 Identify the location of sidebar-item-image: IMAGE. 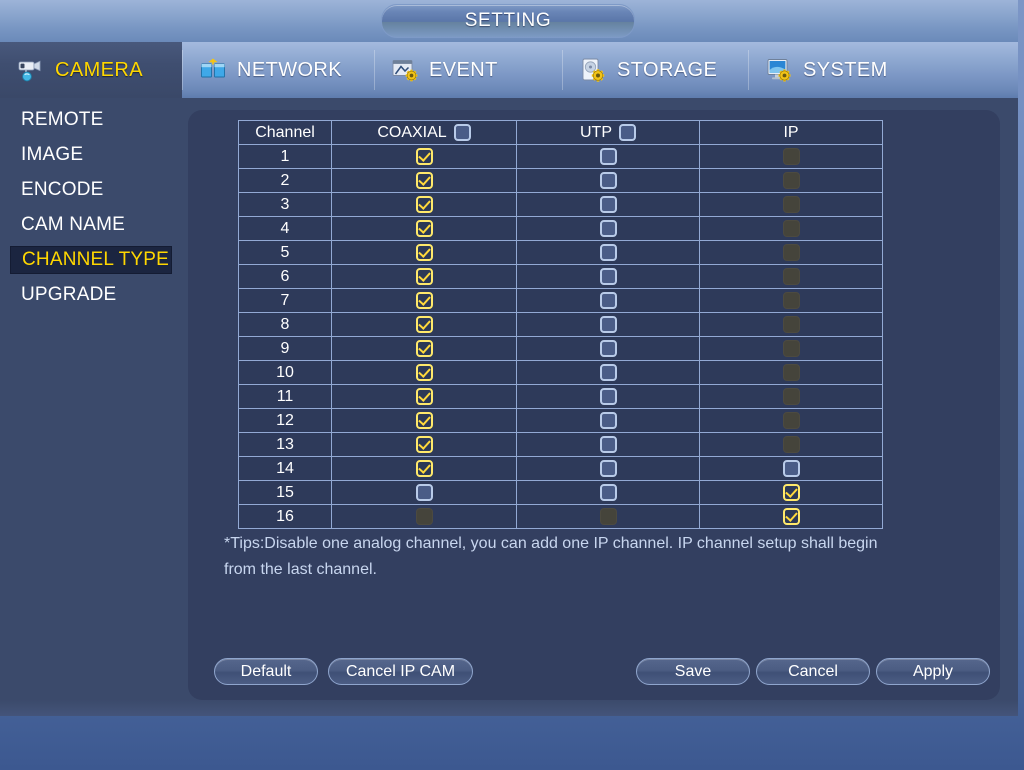
(91, 155).